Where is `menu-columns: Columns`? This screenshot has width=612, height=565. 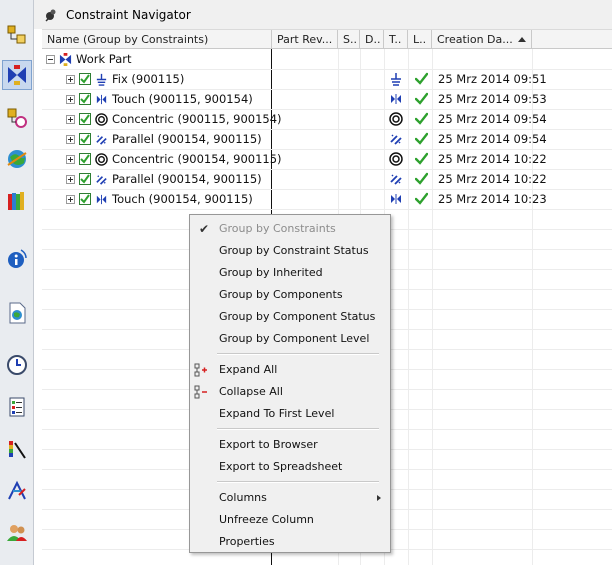
menu-columns: Columns is located at coordinates (290, 498).